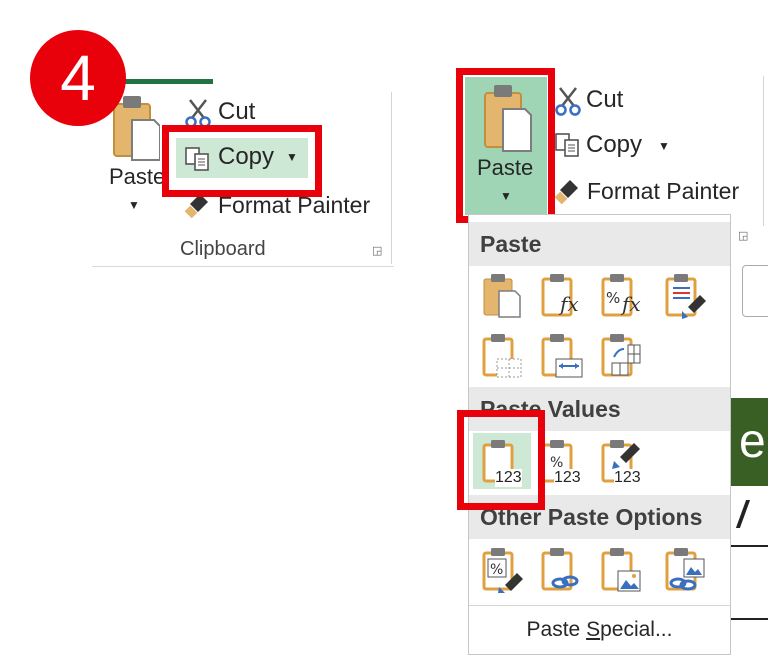 Image resolution: width=768 pixels, height=655 pixels. I want to click on copy-button: Copy ▼, so click(619, 146).